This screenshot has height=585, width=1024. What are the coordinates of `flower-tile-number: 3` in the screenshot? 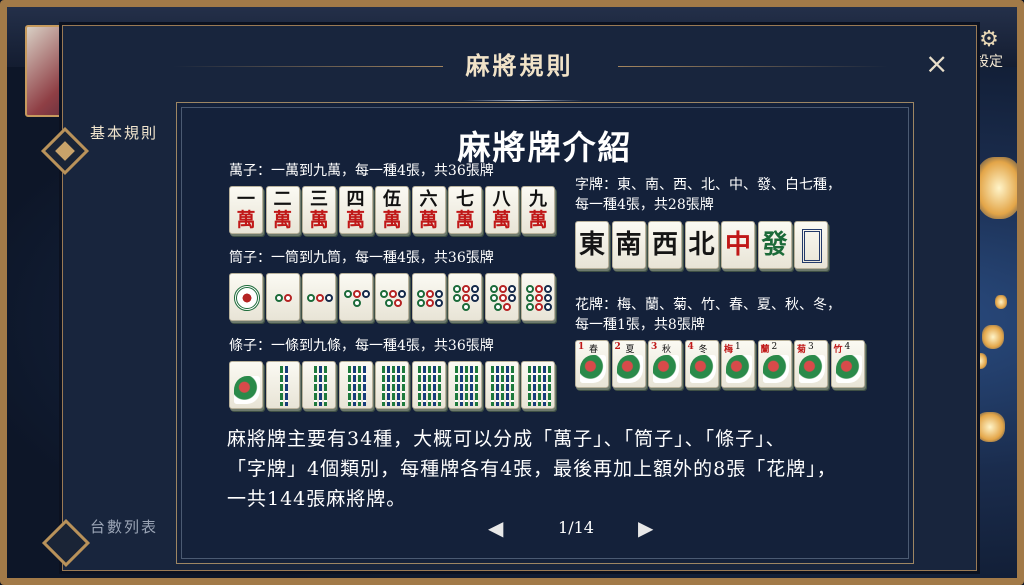 It's located at (654, 347).